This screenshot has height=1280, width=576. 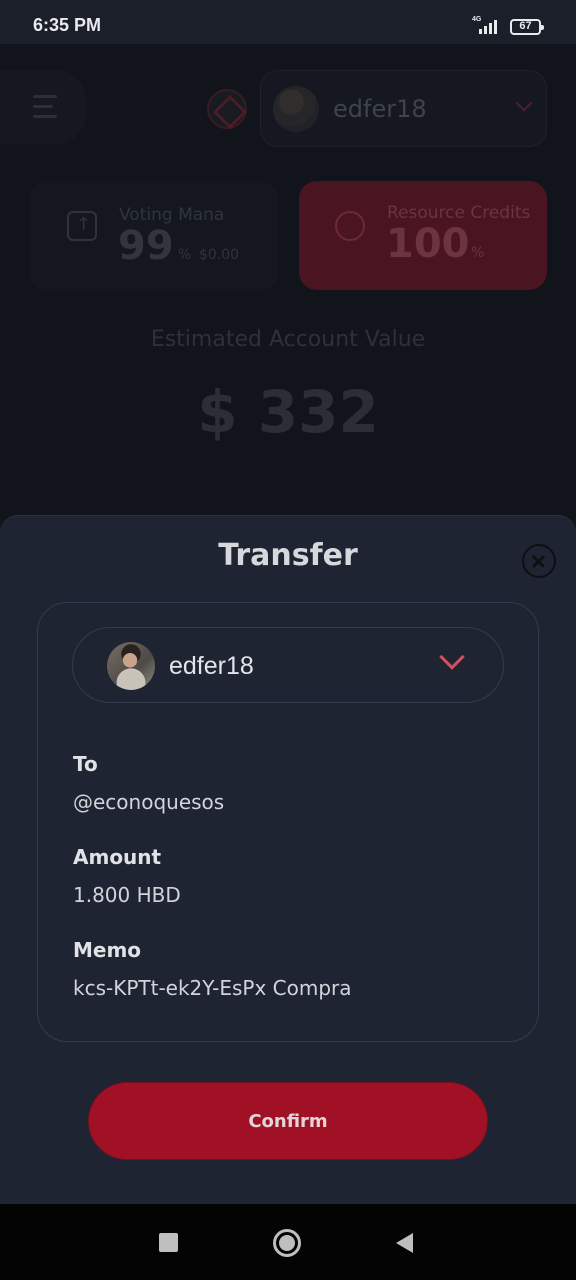 I want to click on account-selector-name: edfer18, so click(x=211, y=666).